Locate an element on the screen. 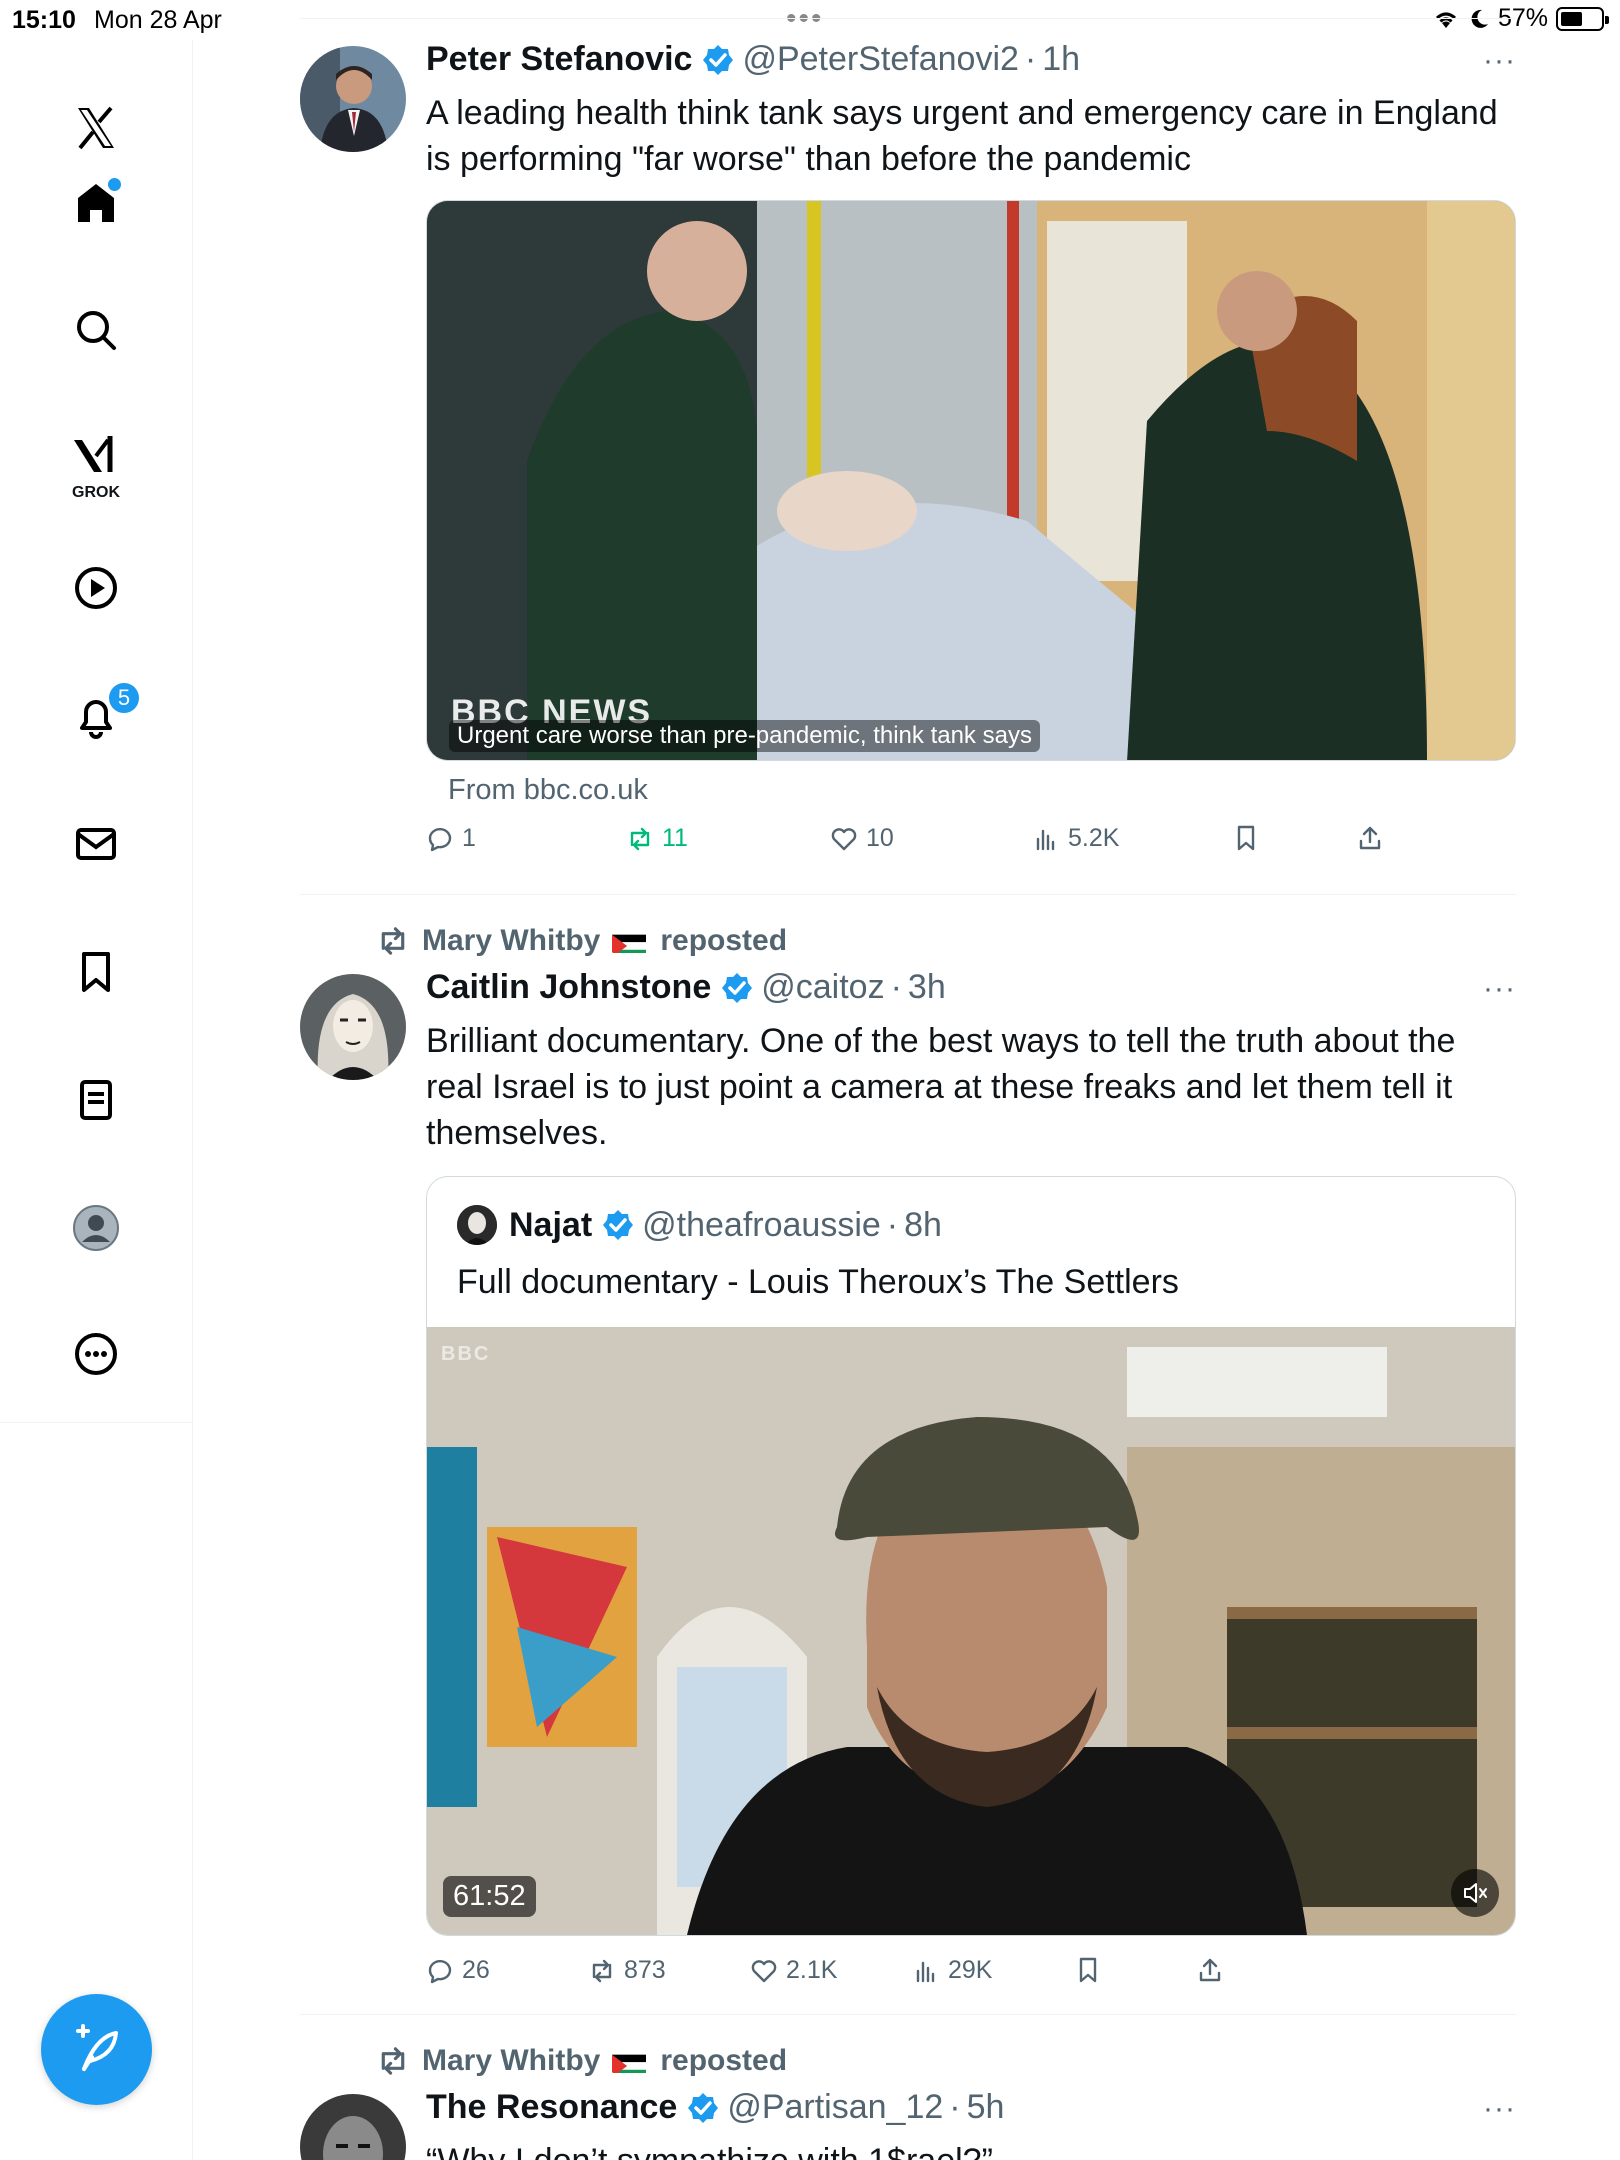  battery-fill is located at coordinates (1571, 18).